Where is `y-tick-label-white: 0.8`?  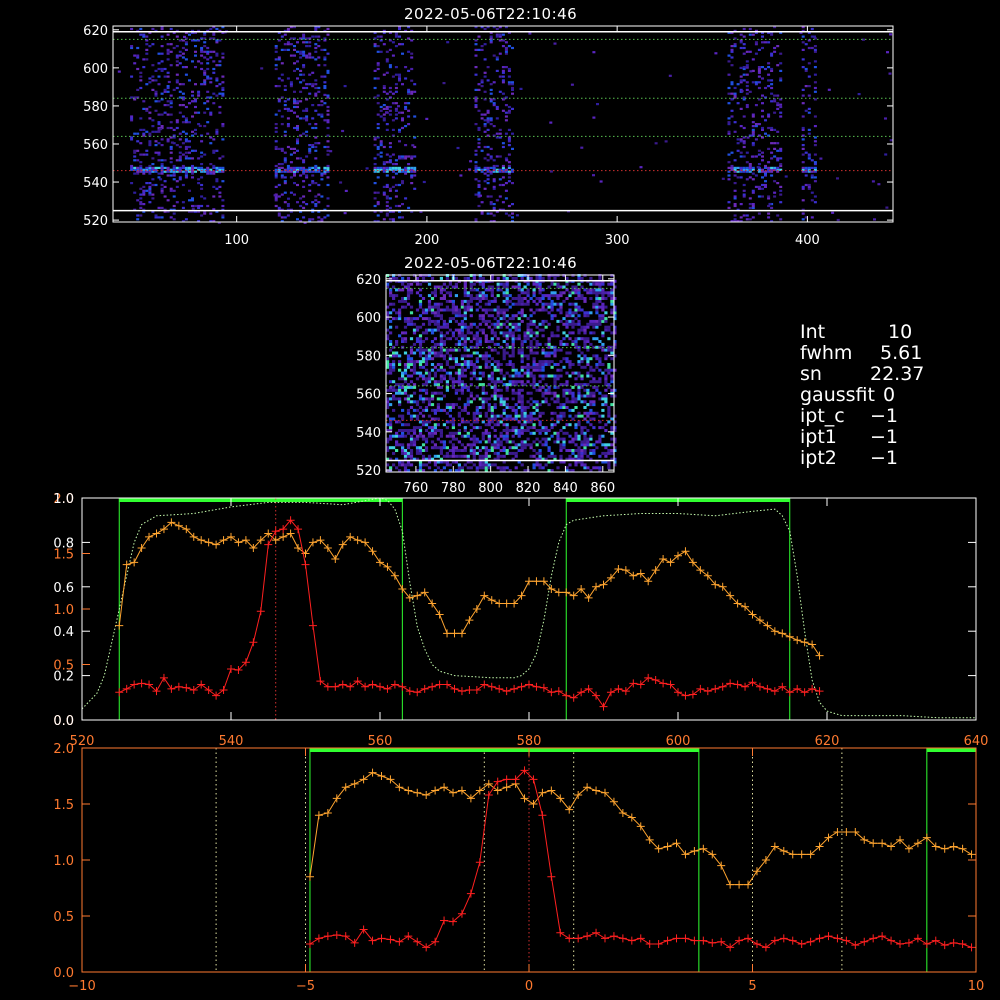 y-tick-label-white: 0.8 is located at coordinates (63, 543).